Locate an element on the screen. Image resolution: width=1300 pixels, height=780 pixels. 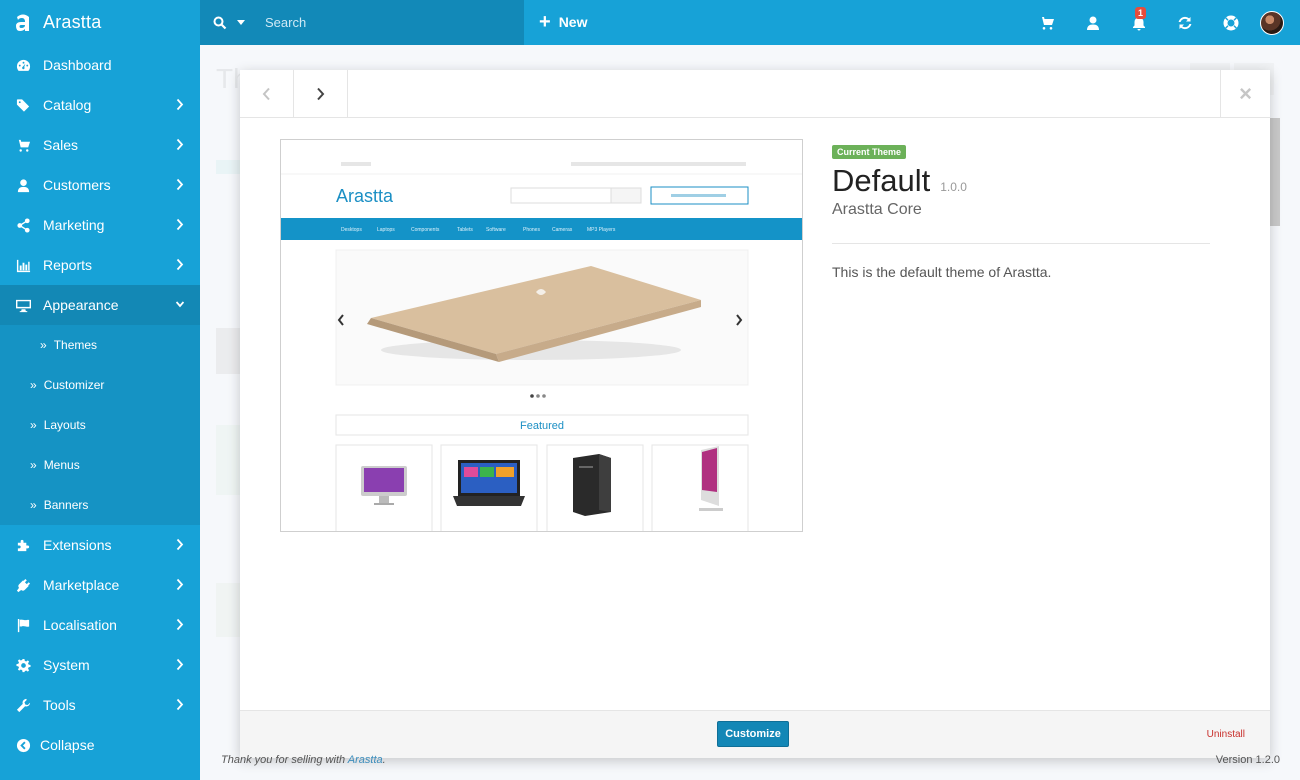
theme-description: This is the default theme of Arastta. is located at coordinates (942, 272).